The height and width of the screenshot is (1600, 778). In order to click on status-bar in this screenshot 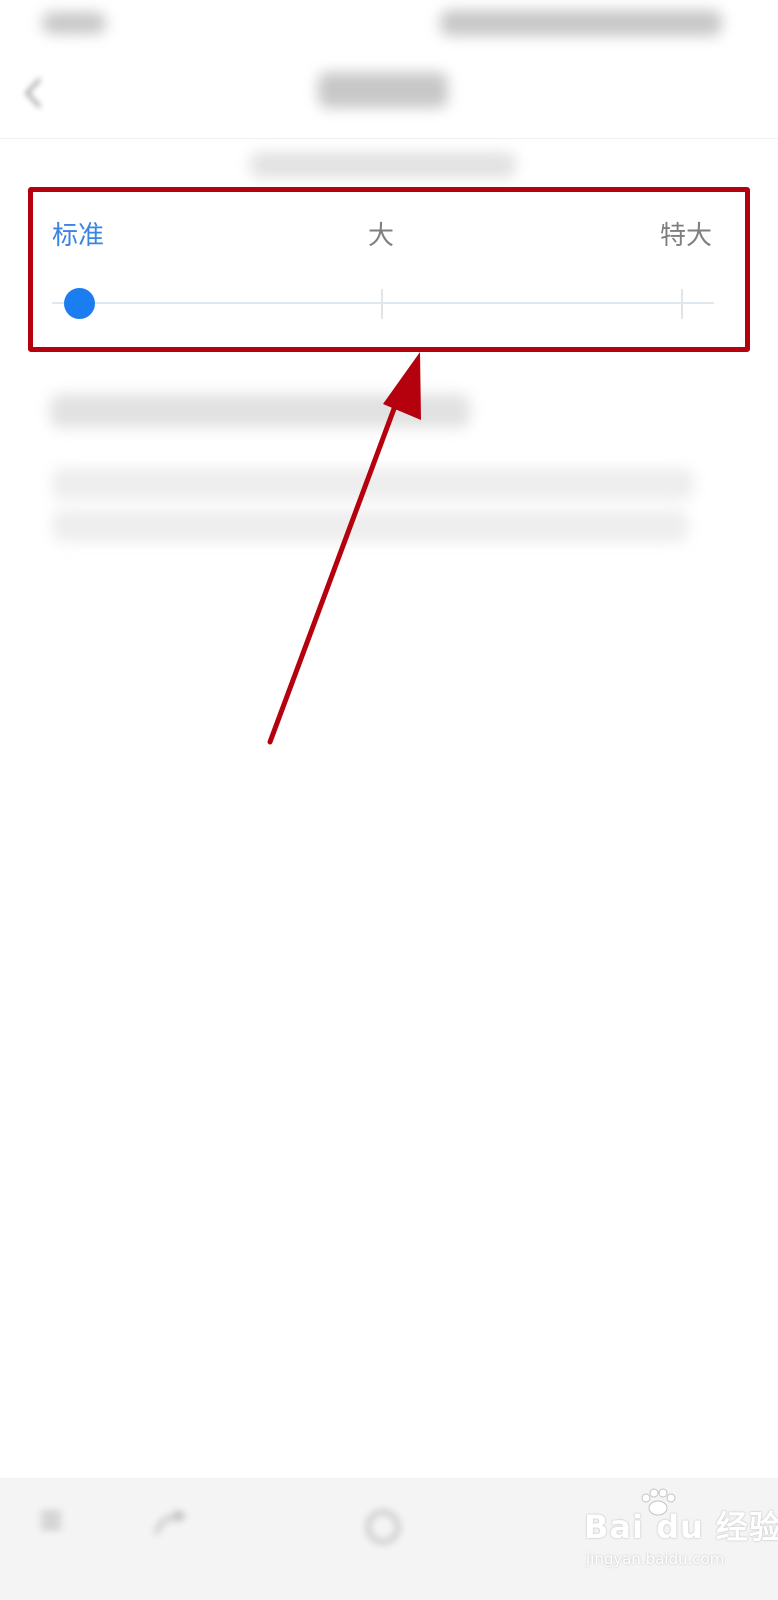, I will do `click(389, 24)`.